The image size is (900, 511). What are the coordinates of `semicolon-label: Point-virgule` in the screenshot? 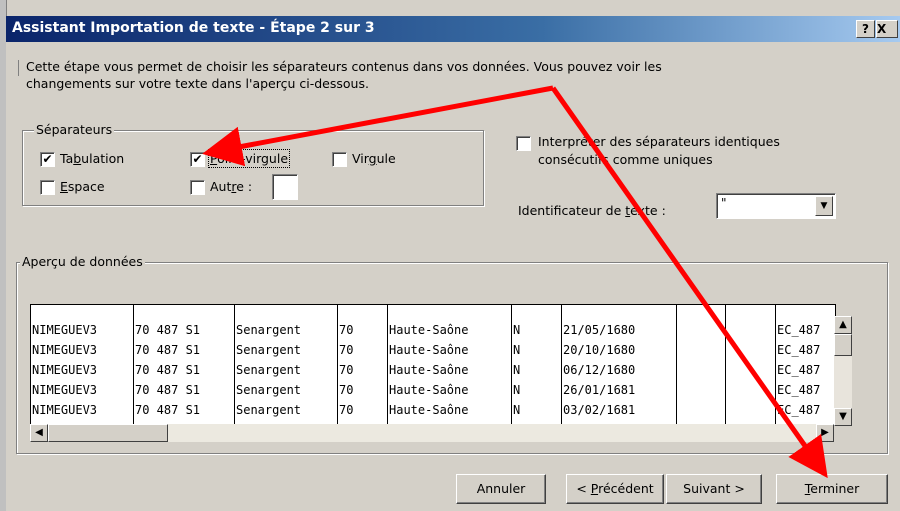 It's located at (249, 158).